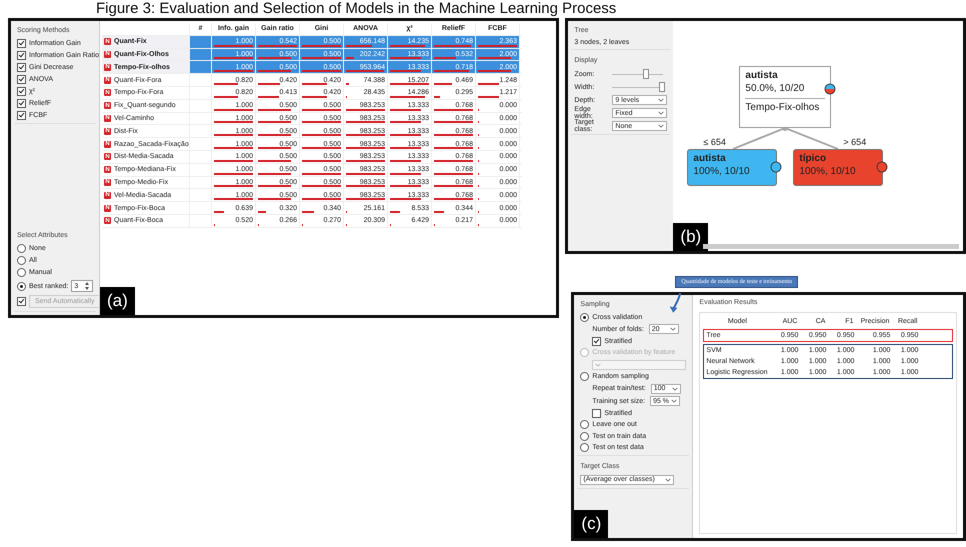  I want to click on pie-icon, so click(830, 89).